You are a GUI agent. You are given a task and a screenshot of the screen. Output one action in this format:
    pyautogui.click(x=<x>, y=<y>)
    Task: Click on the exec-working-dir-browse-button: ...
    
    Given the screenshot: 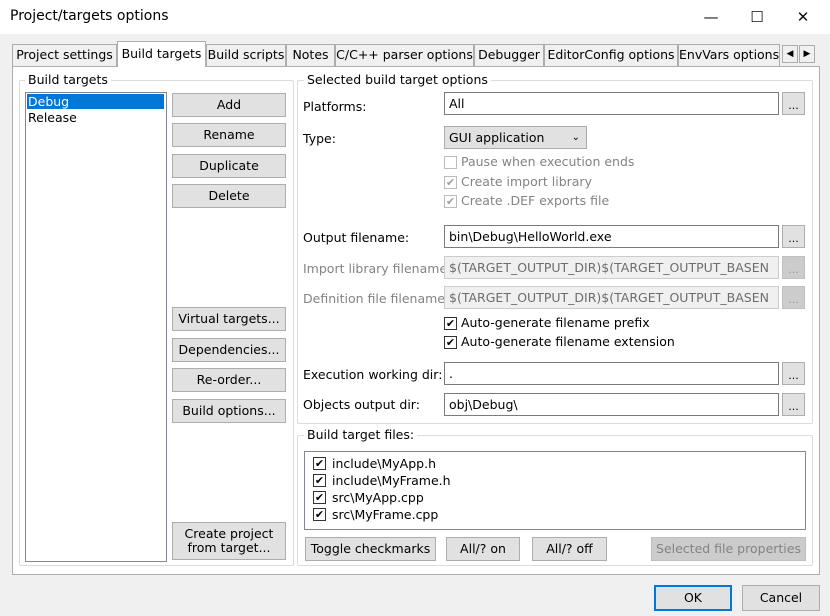 What is the action you would take?
    pyautogui.click(x=793, y=373)
    